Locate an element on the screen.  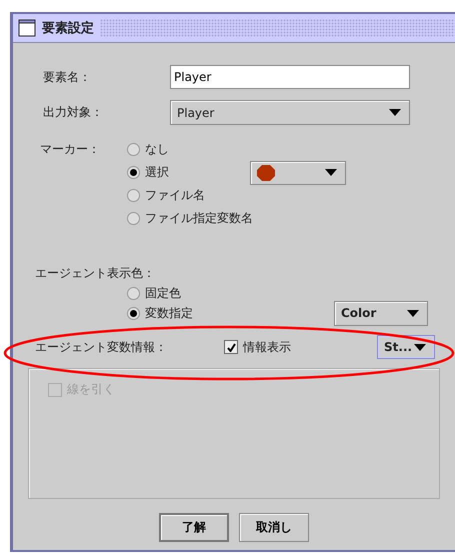
dropdown: Player is located at coordinates (290, 112).